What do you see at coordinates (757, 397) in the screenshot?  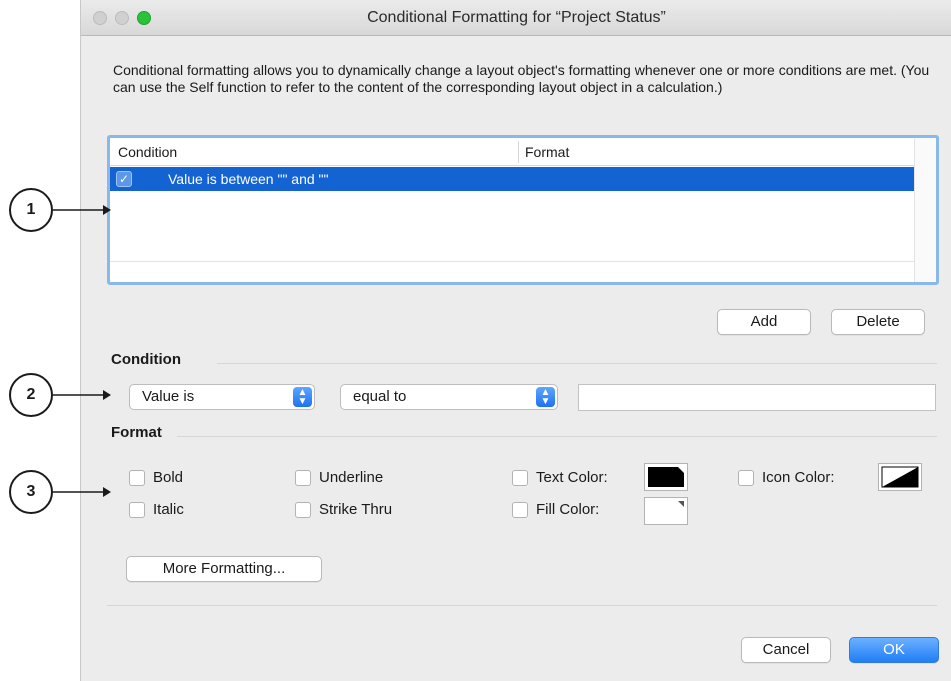 I see `condition-value-field` at bounding box center [757, 397].